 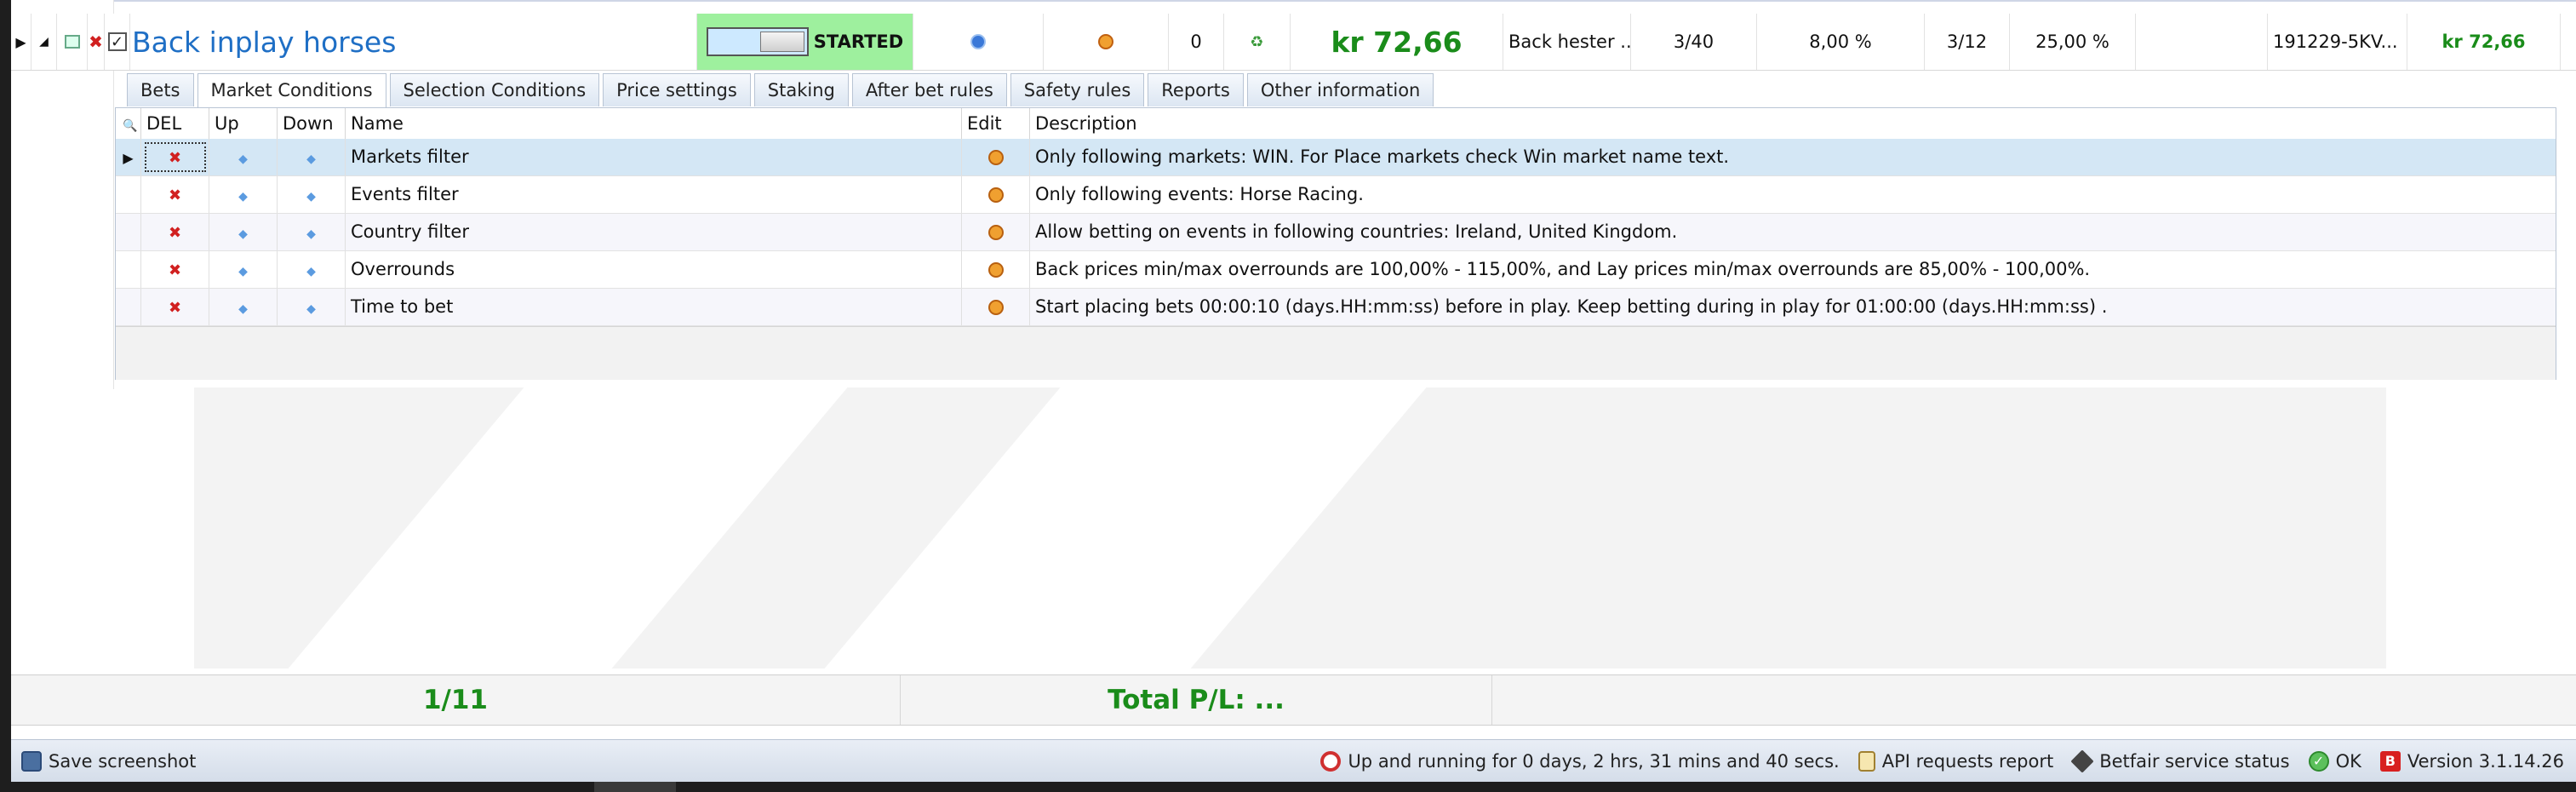 I want to click on tab-safety-rules: Safety rules, so click(x=1077, y=89).